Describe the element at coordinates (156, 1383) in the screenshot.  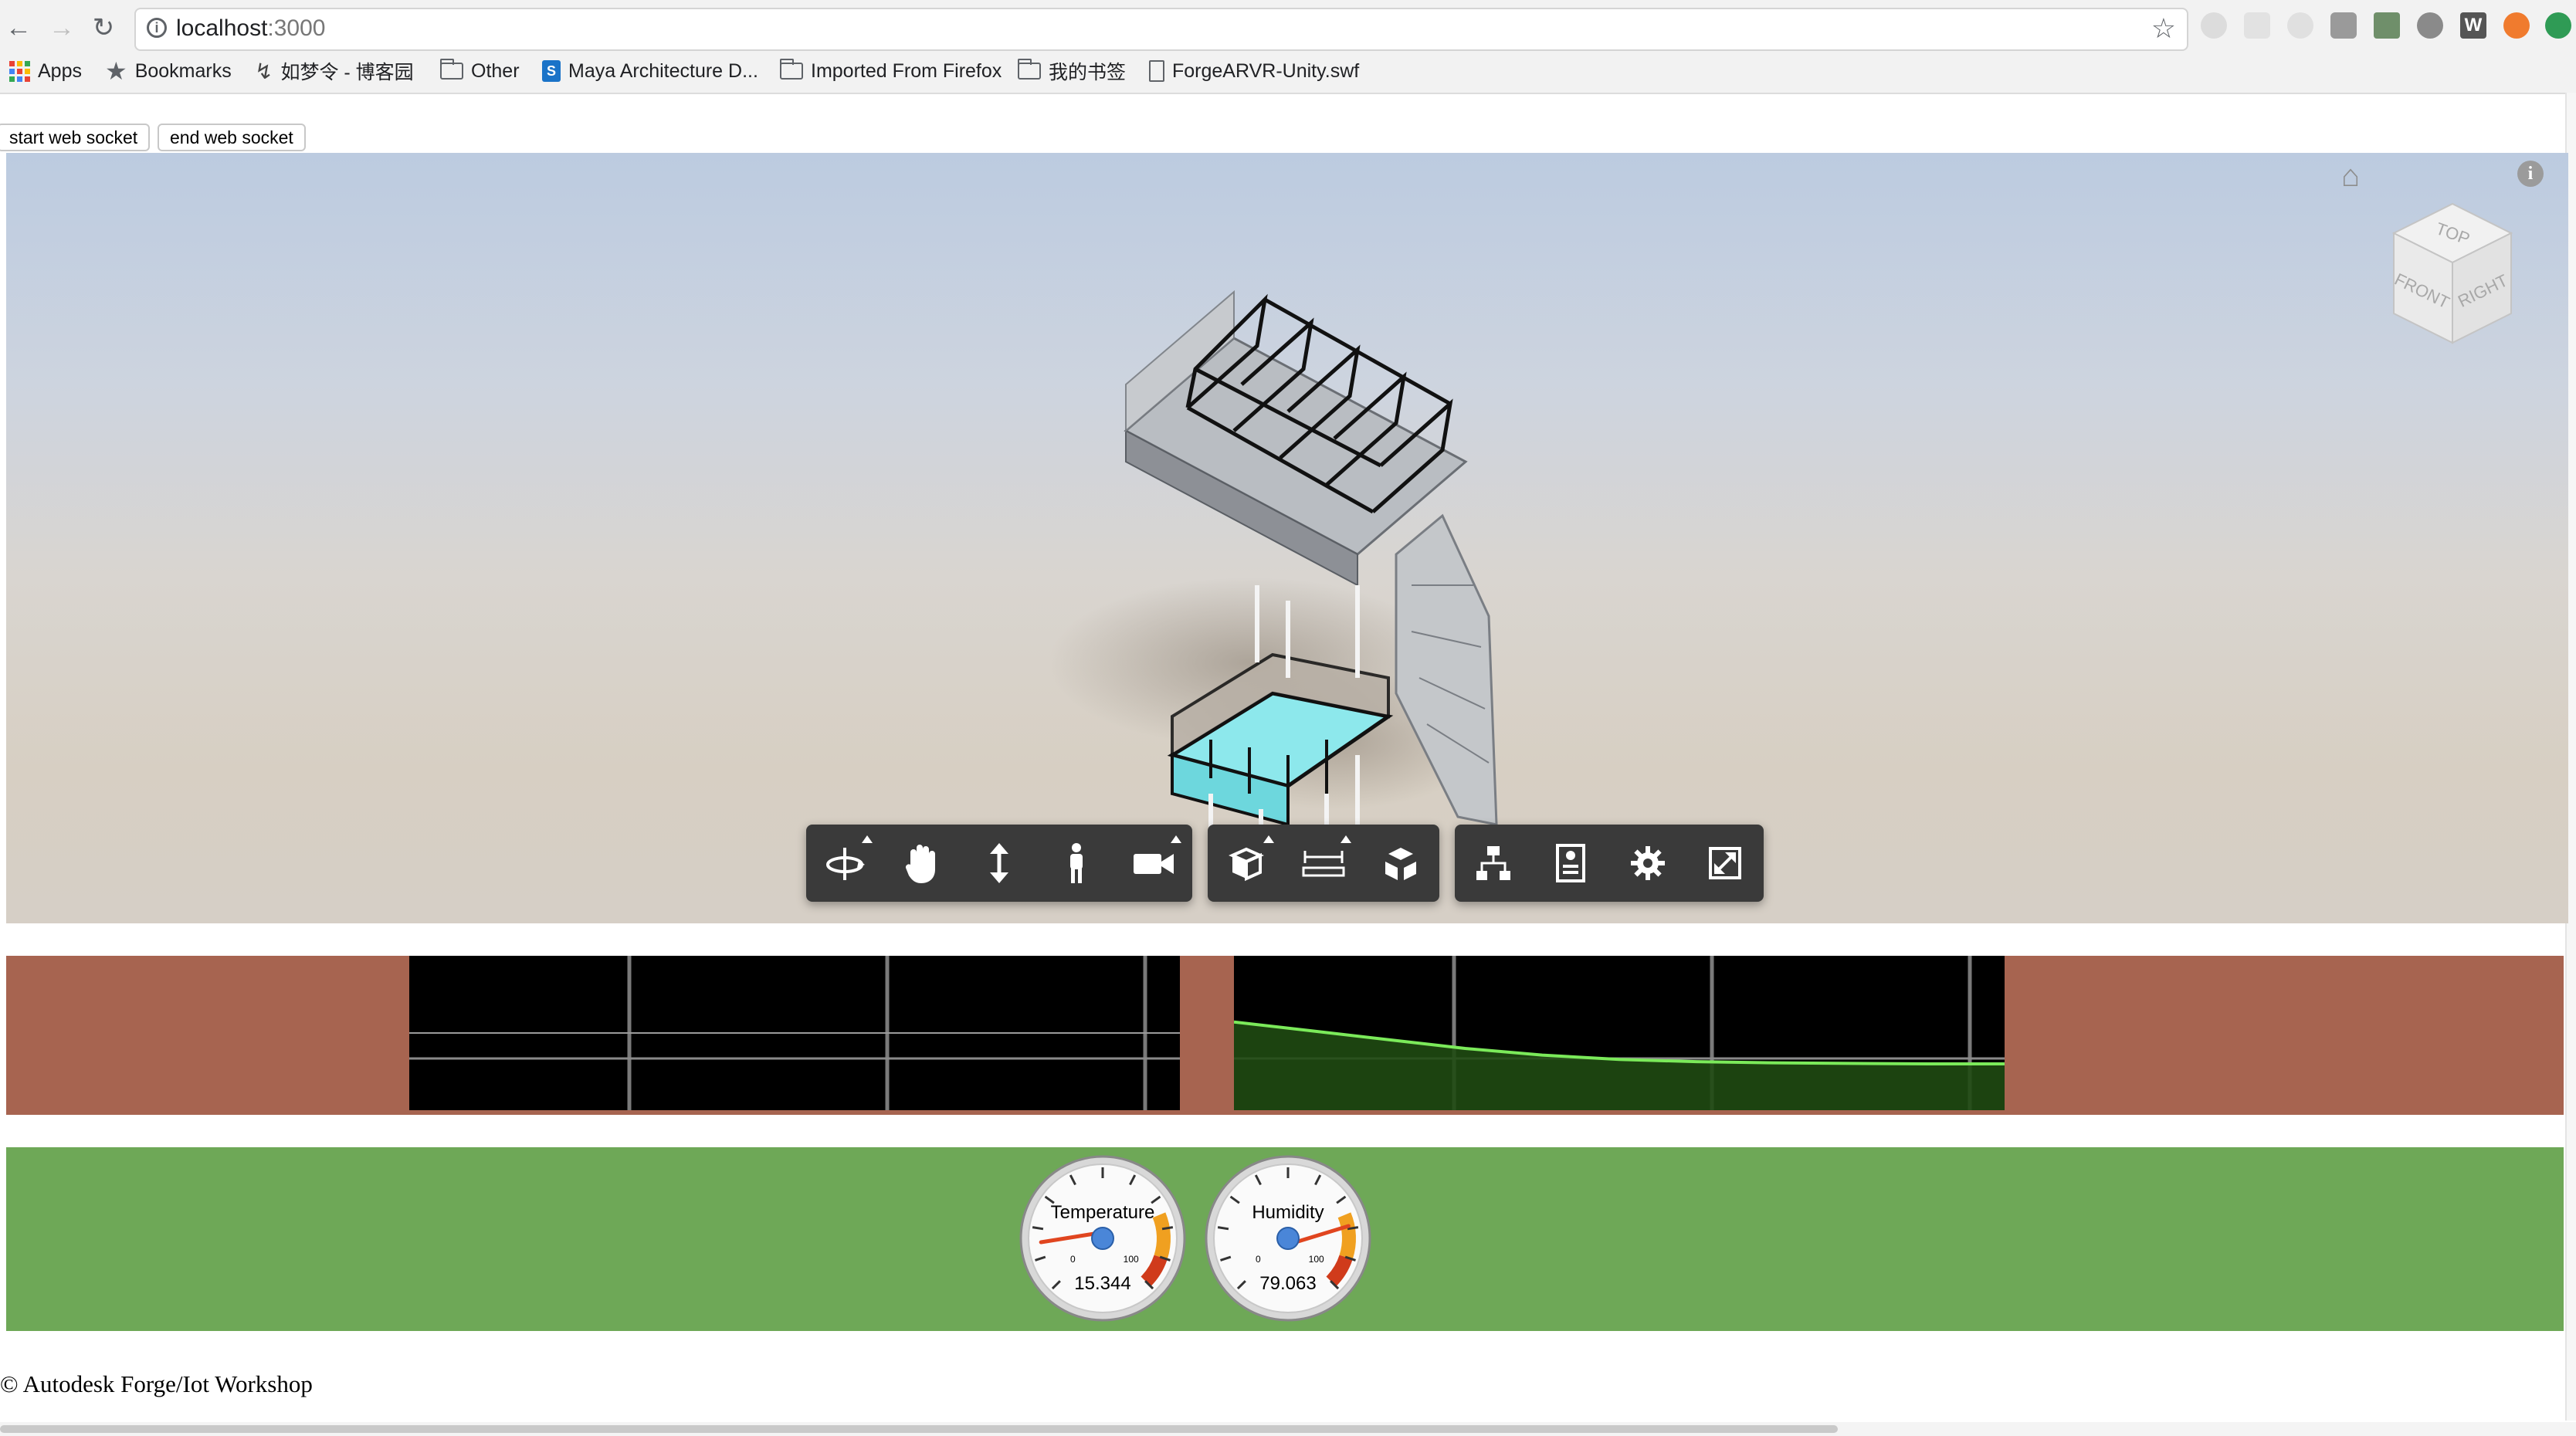
I see `footer-text: © Autodesk Forge/Iot Workshop` at that location.